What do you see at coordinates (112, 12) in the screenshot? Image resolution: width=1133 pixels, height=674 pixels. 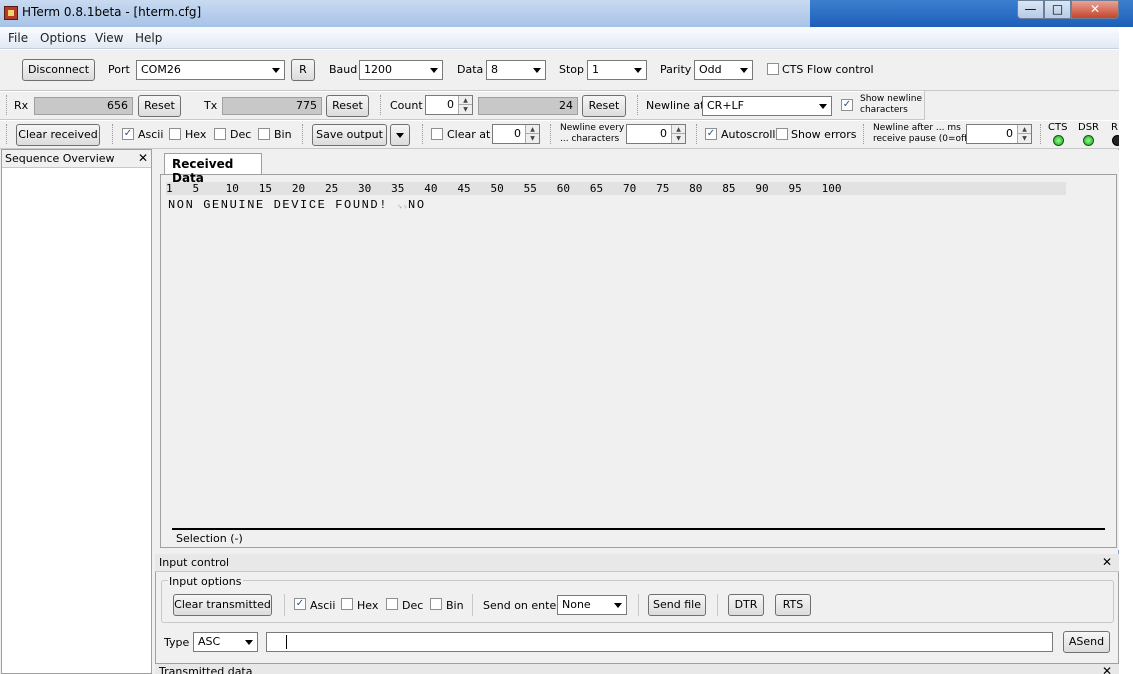 I see `window-title: HTerm 0.8.1beta - [hterm.cfg]` at bounding box center [112, 12].